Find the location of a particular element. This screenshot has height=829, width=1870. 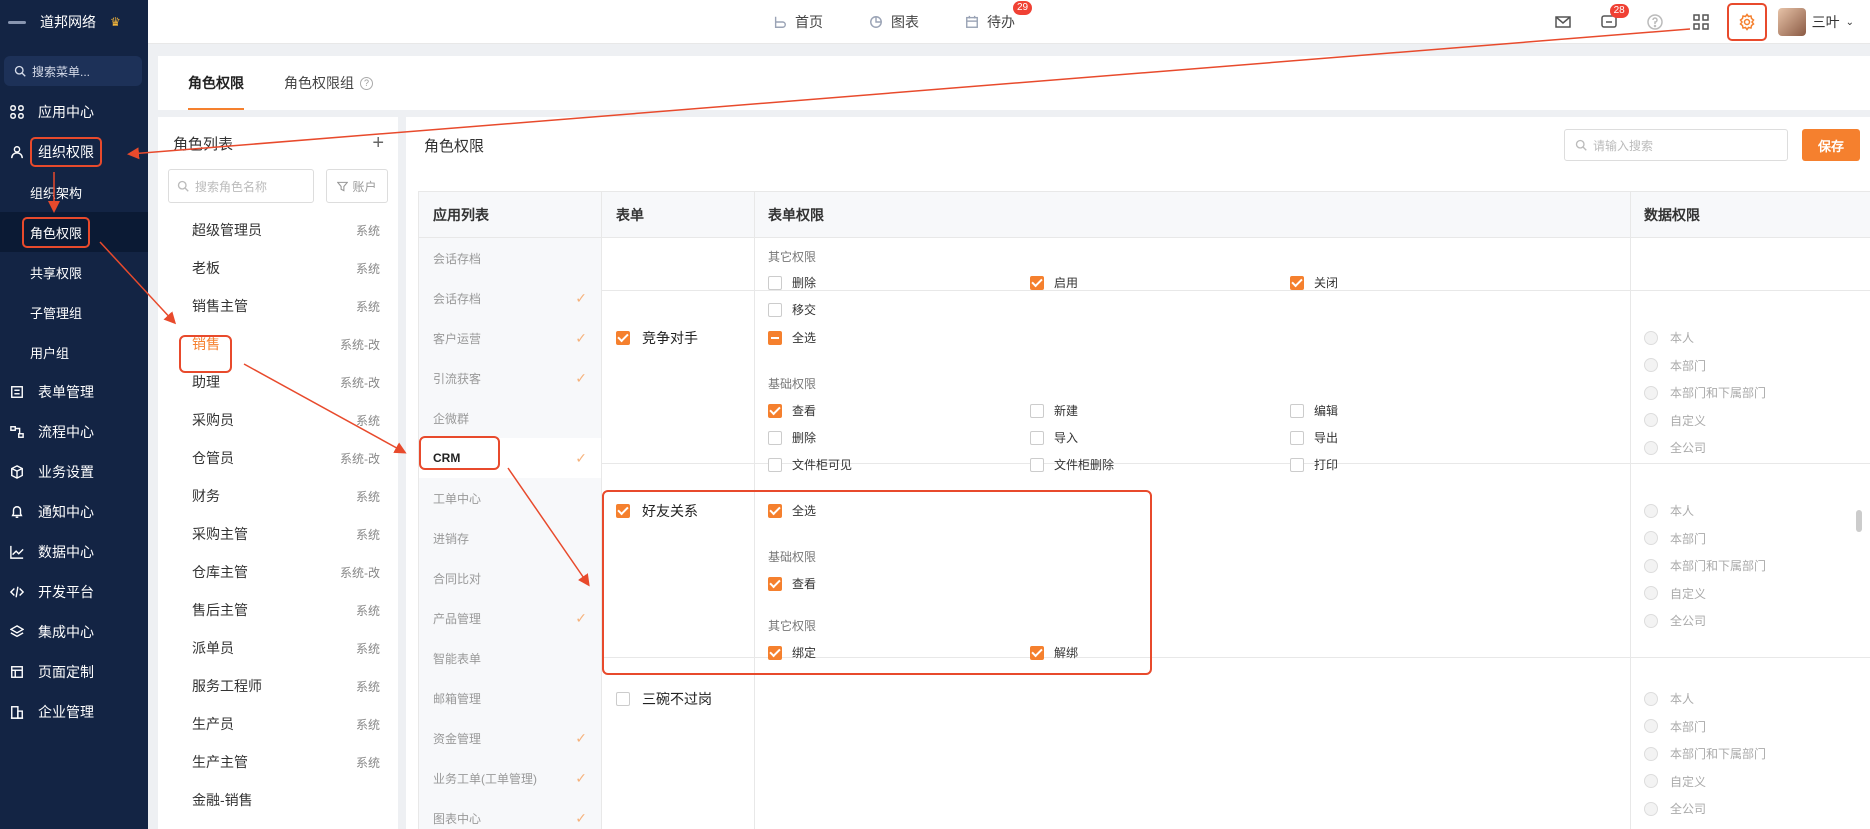

sidebar-sub-user-group: 用户组 is located at coordinates (74, 352).